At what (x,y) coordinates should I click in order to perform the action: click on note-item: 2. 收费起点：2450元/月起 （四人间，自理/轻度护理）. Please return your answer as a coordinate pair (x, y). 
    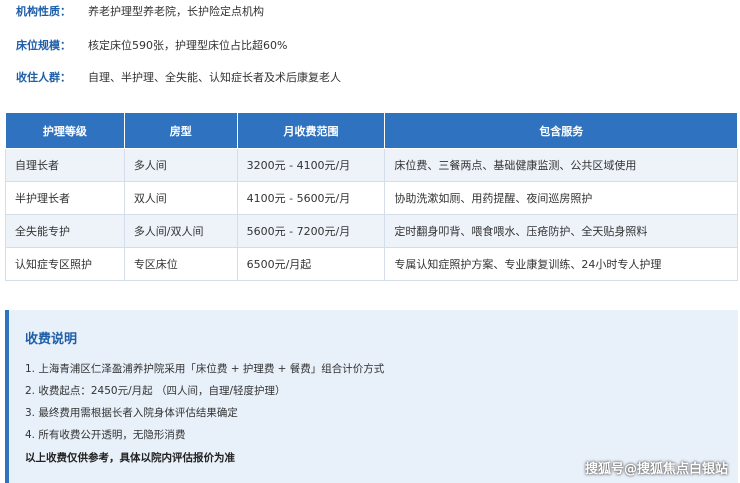
    Looking at the image, I should click on (155, 391).